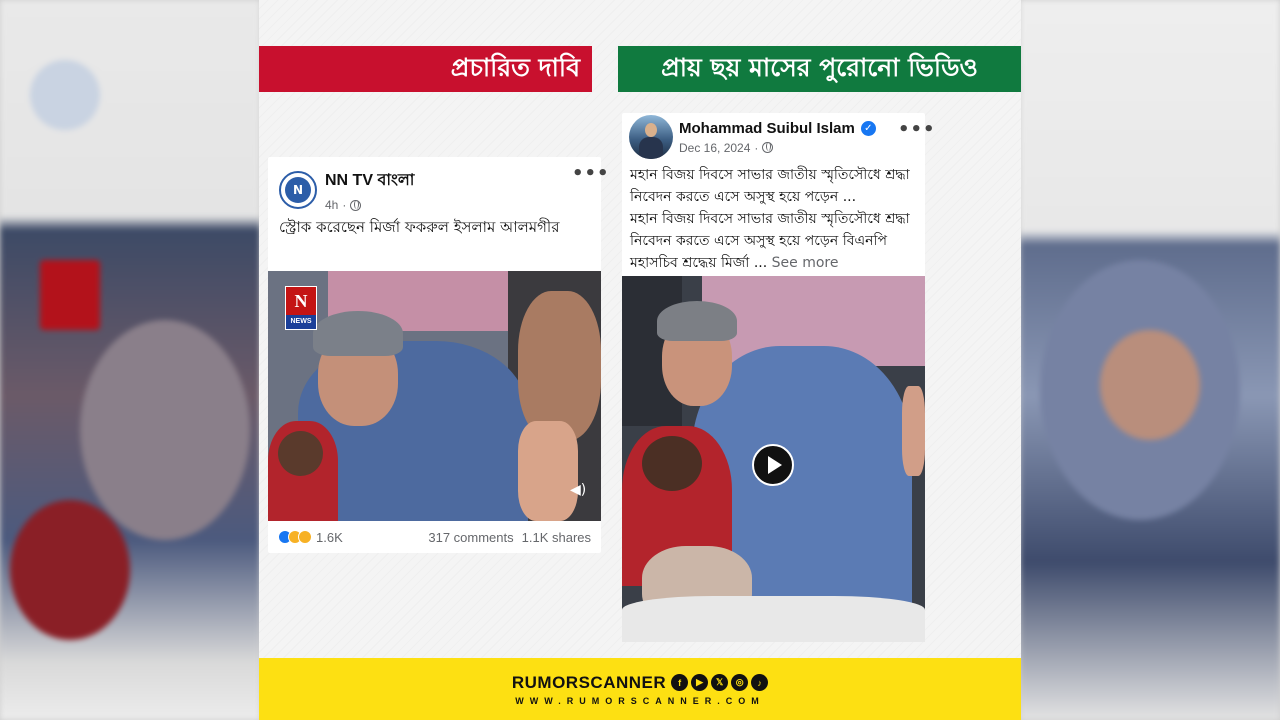 The width and height of the screenshot is (1280, 720). What do you see at coordinates (301, 308) in the screenshot?
I see `nn-news-watermark: N NEWS` at bounding box center [301, 308].